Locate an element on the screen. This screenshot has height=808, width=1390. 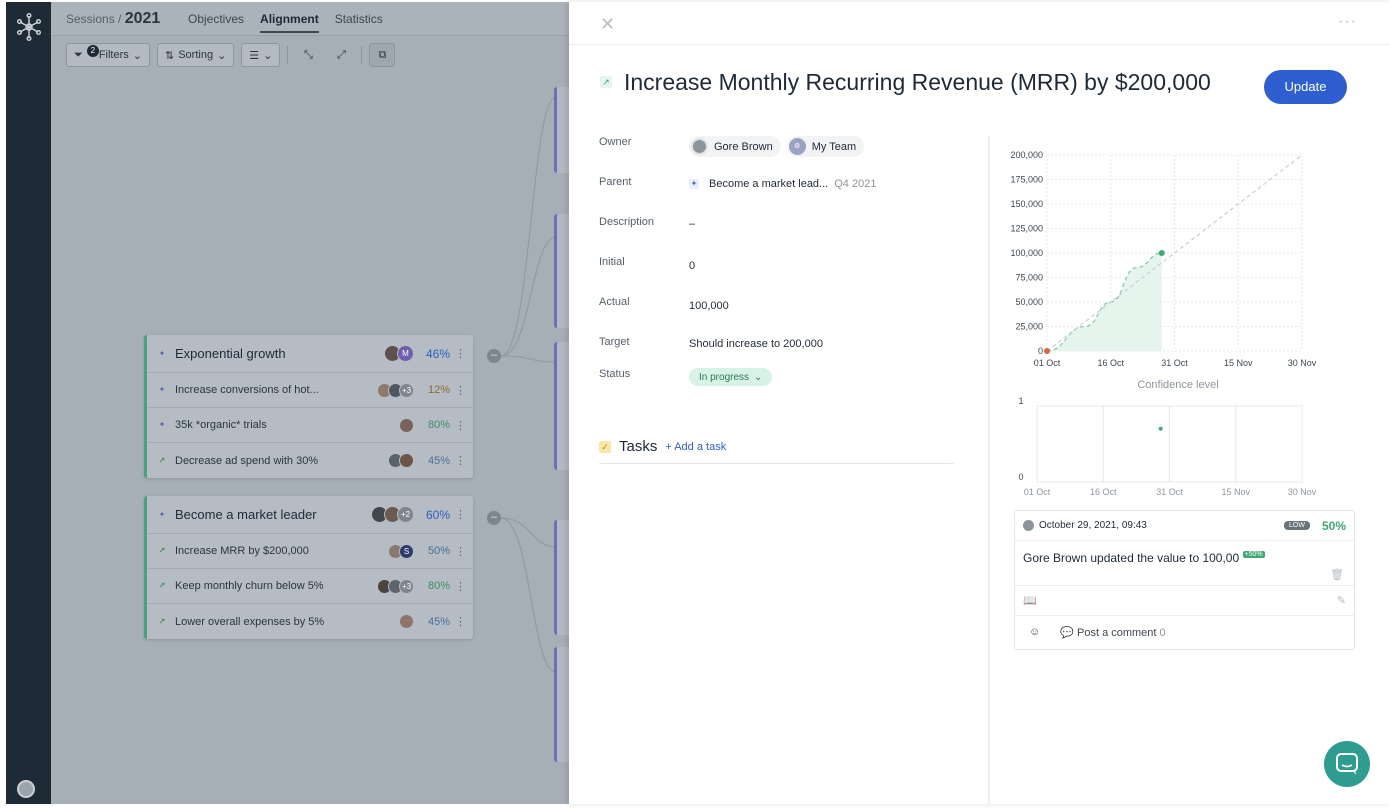
owner-team-name: My Team is located at coordinates (834, 146).